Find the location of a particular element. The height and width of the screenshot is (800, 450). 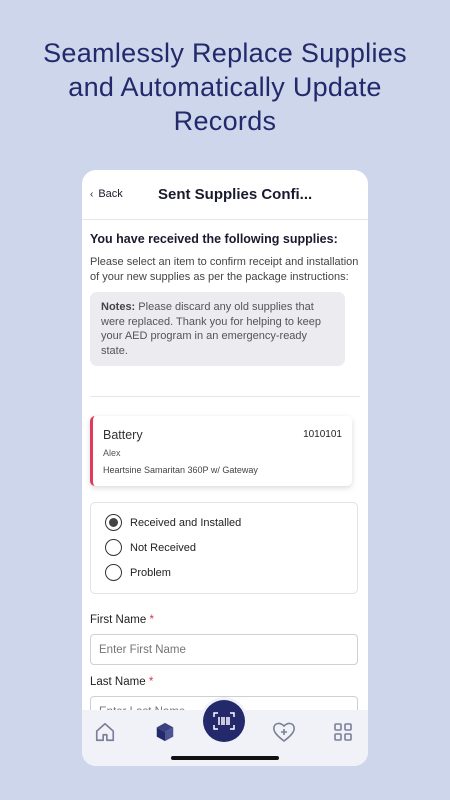

home-icon is located at coordinates (105, 732).